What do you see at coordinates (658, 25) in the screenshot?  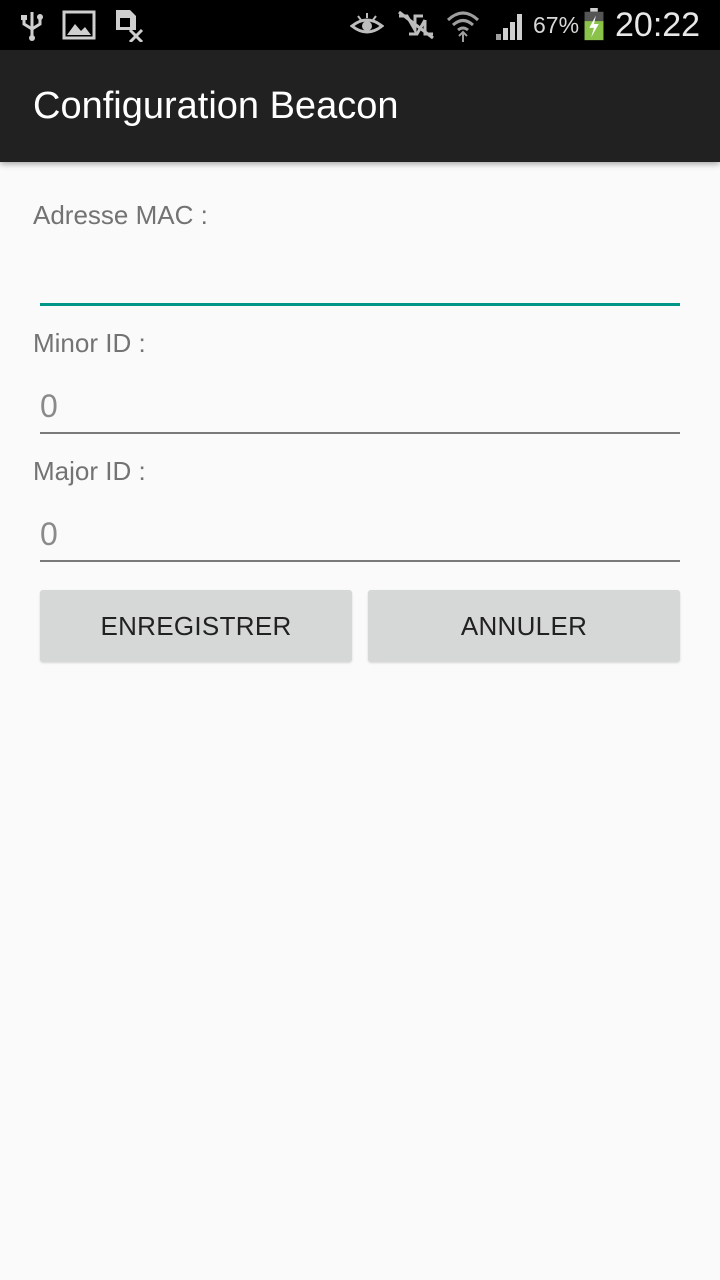 I see `clock: 20:22` at bounding box center [658, 25].